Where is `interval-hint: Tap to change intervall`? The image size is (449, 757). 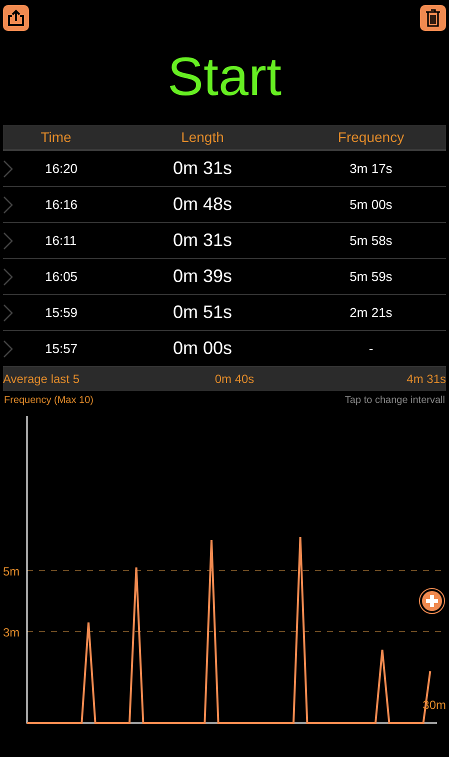 interval-hint: Tap to change intervall is located at coordinates (394, 404).